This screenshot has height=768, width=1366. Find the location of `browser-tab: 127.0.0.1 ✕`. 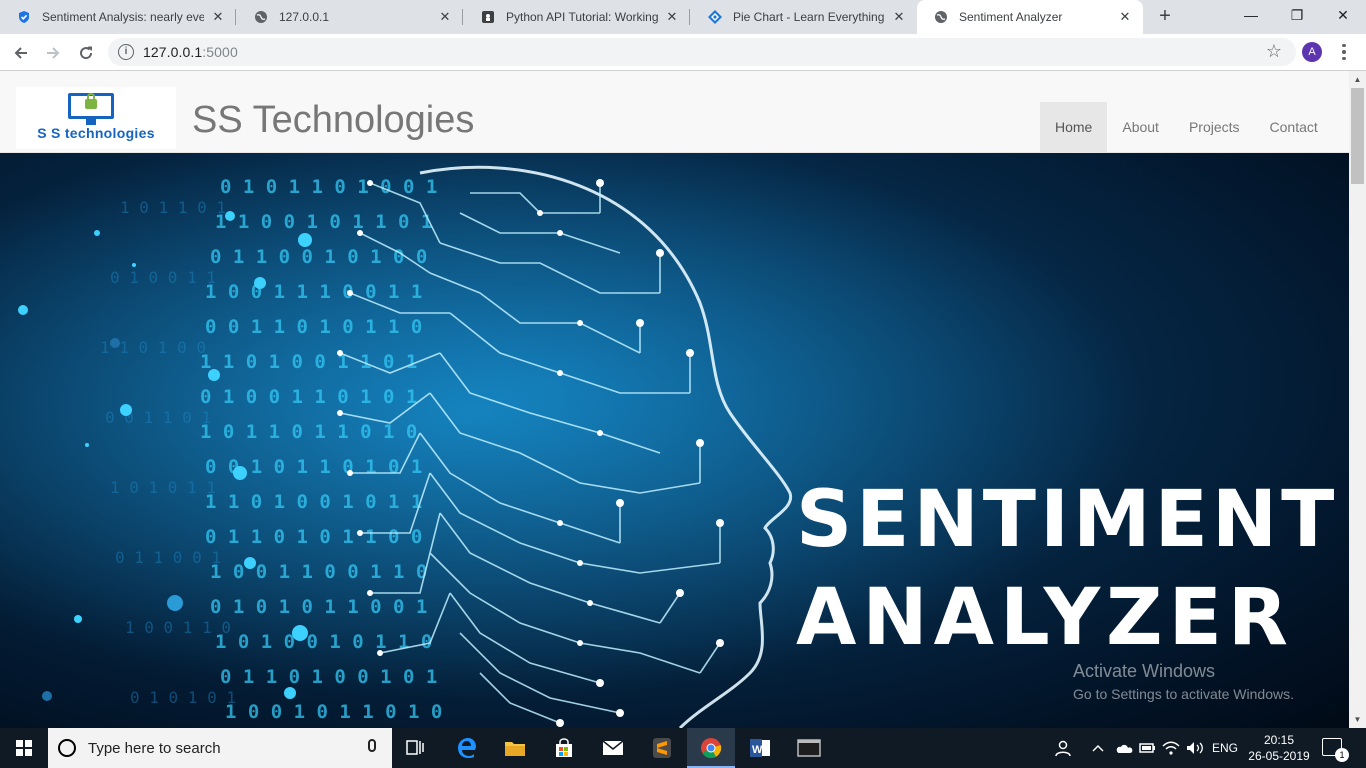

browser-tab: 127.0.0.1 ✕ is located at coordinates (350, 17).